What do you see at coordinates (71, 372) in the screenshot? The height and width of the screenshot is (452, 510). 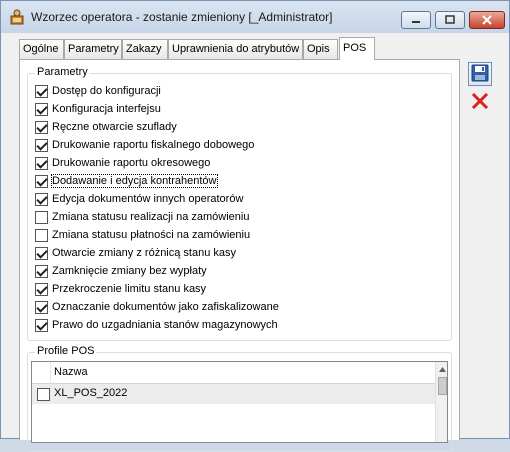 I see `column-header-nazwa: Nazwa` at bounding box center [71, 372].